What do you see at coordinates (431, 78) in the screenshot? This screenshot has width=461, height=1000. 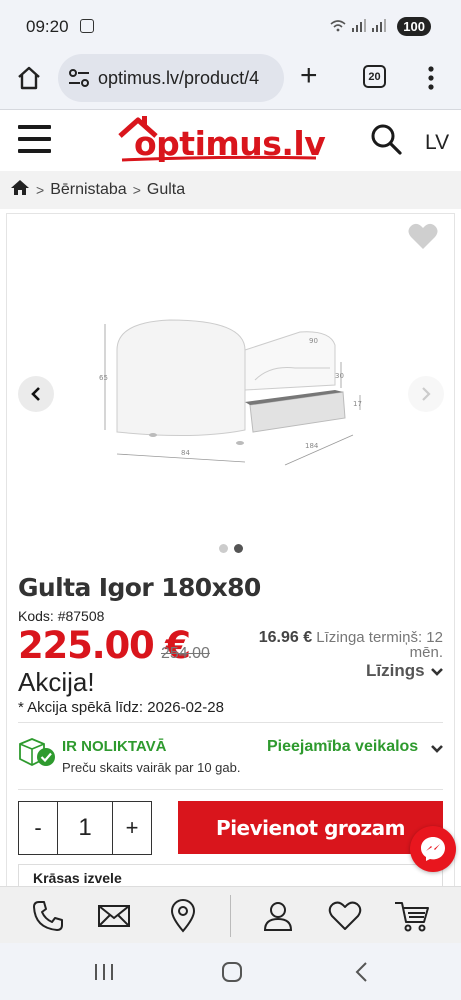 I see `menu-icon` at bounding box center [431, 78].